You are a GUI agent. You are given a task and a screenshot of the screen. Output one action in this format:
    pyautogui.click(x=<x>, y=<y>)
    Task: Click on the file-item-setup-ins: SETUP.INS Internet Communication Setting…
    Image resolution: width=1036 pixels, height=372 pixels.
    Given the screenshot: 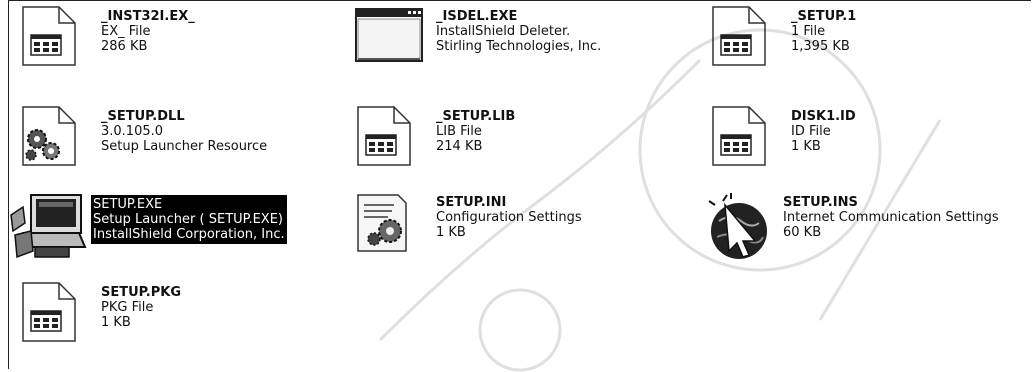 What is the action you would take?
    pyautogui.click(x=850, y=225)
    